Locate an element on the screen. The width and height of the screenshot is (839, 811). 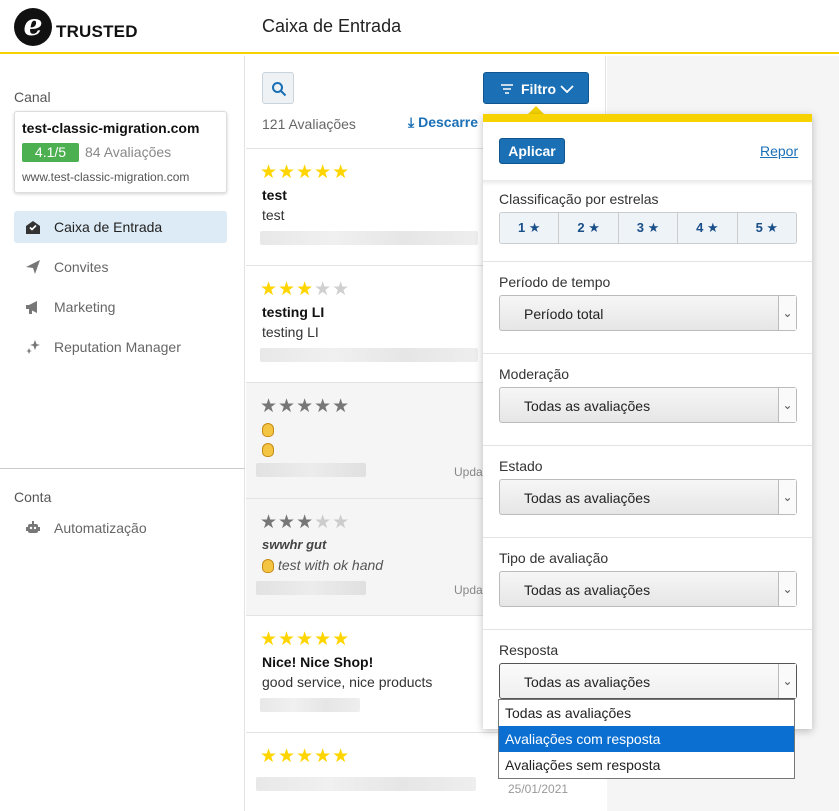
sidebar-item-label: Convites is located at coordinates (81, 267).